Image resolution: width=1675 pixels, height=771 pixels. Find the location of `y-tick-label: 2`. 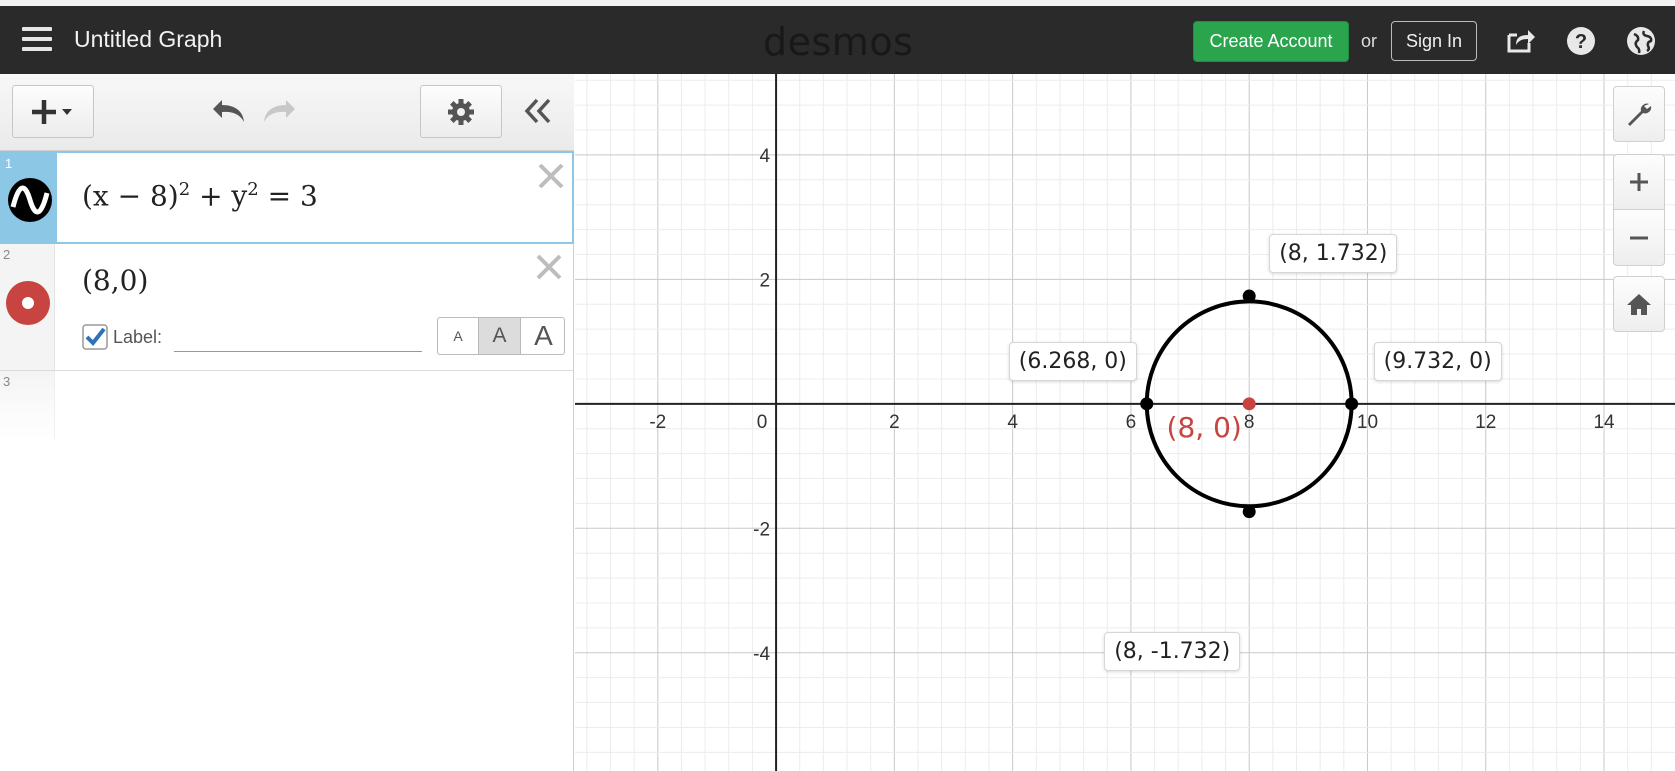

y-tick-label: 2 is located at coordinates (764, 280).